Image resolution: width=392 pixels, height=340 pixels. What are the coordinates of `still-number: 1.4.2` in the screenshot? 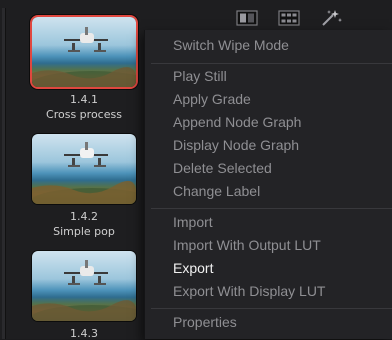 It's located at (84, 216).